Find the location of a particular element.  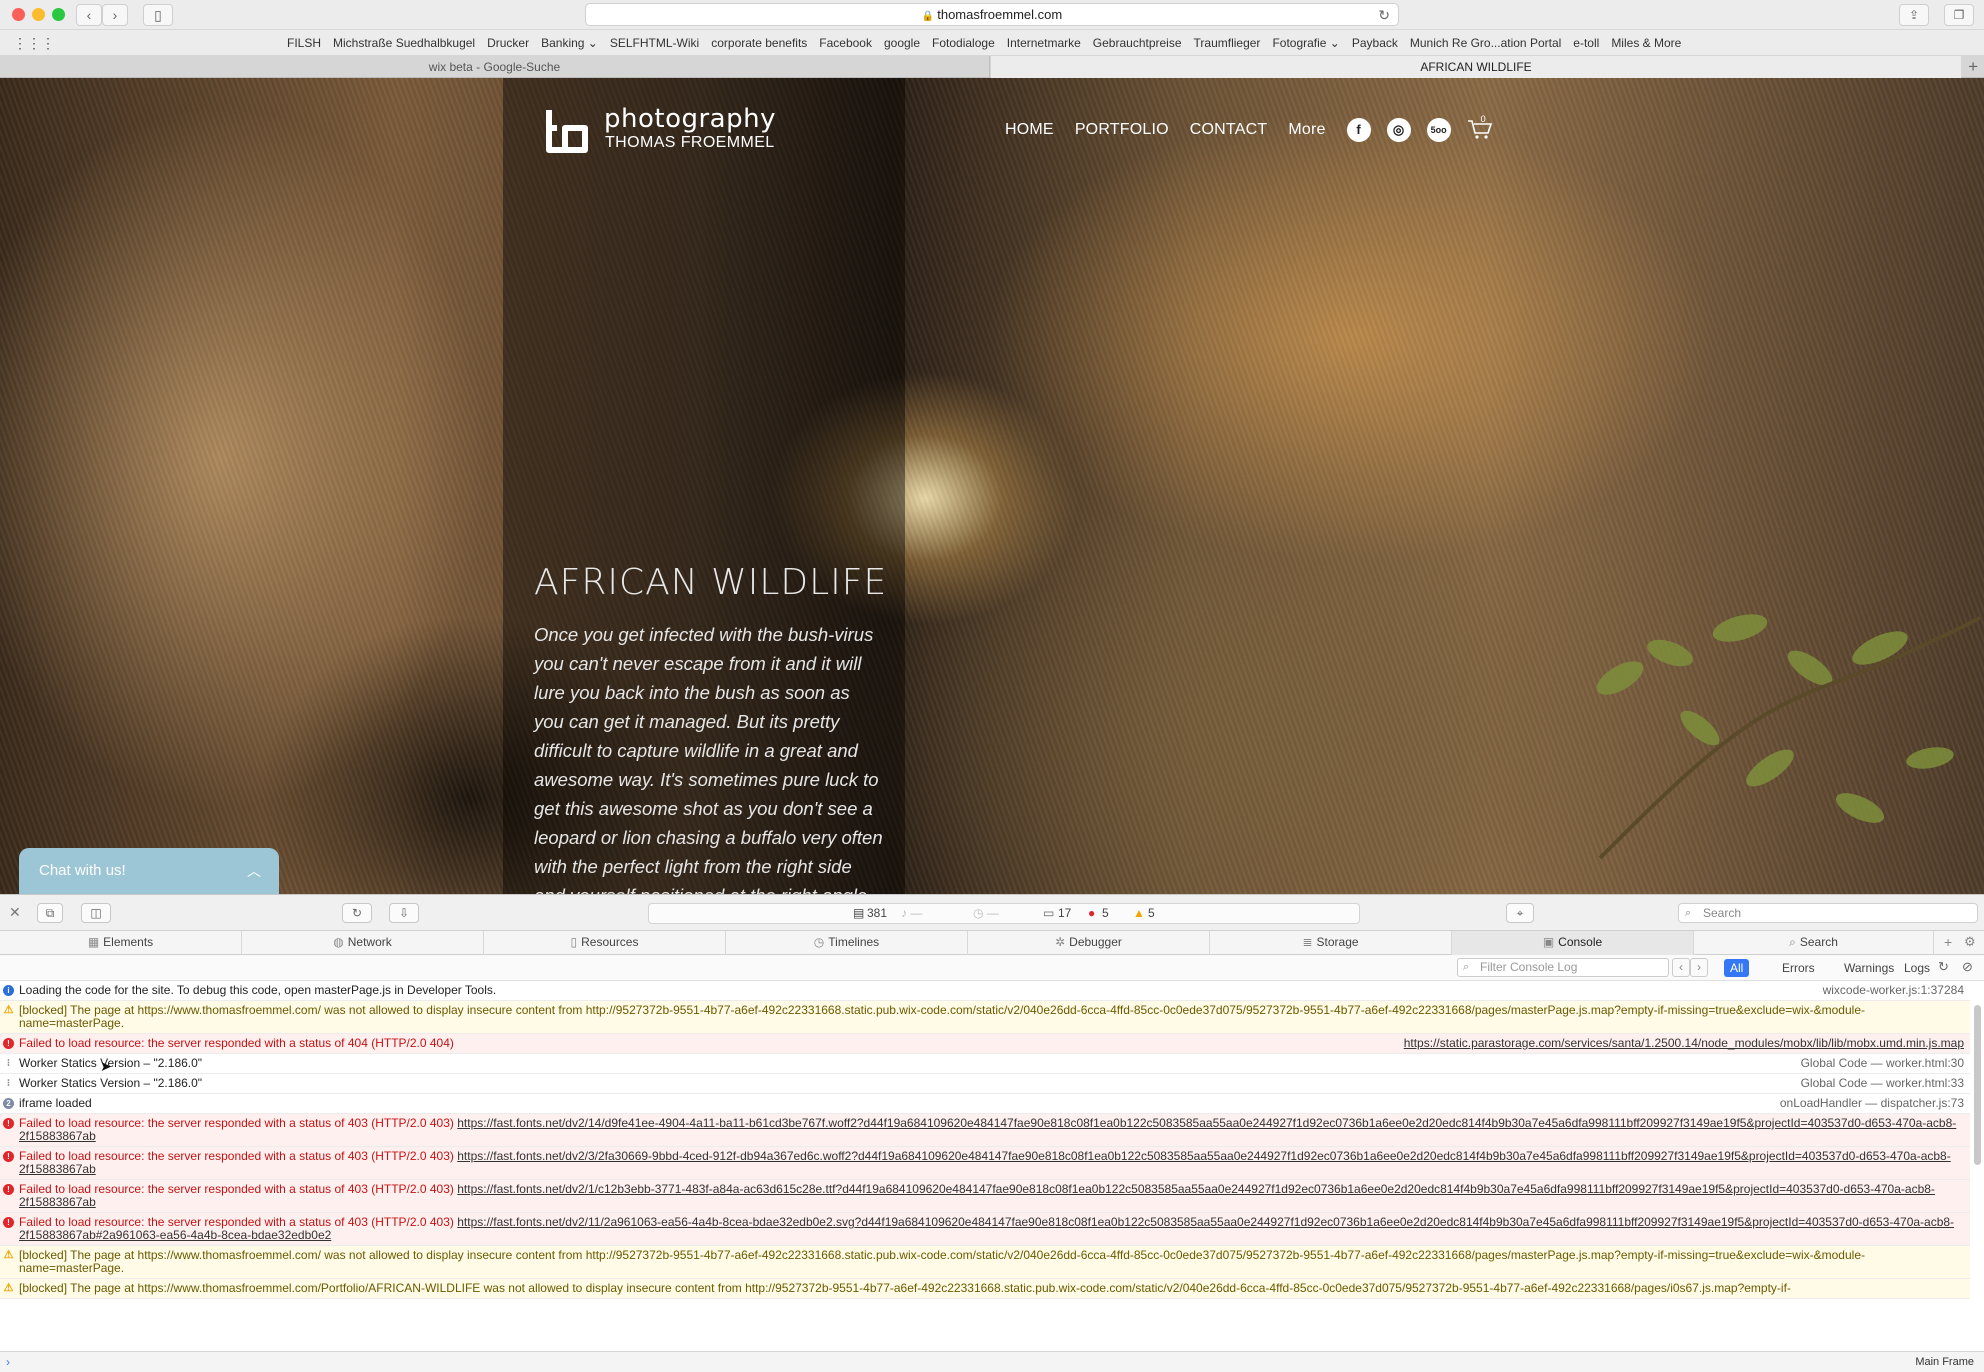

apps-grid-icon: ⋮⋮⋮ is located at coordinates (34, 43).